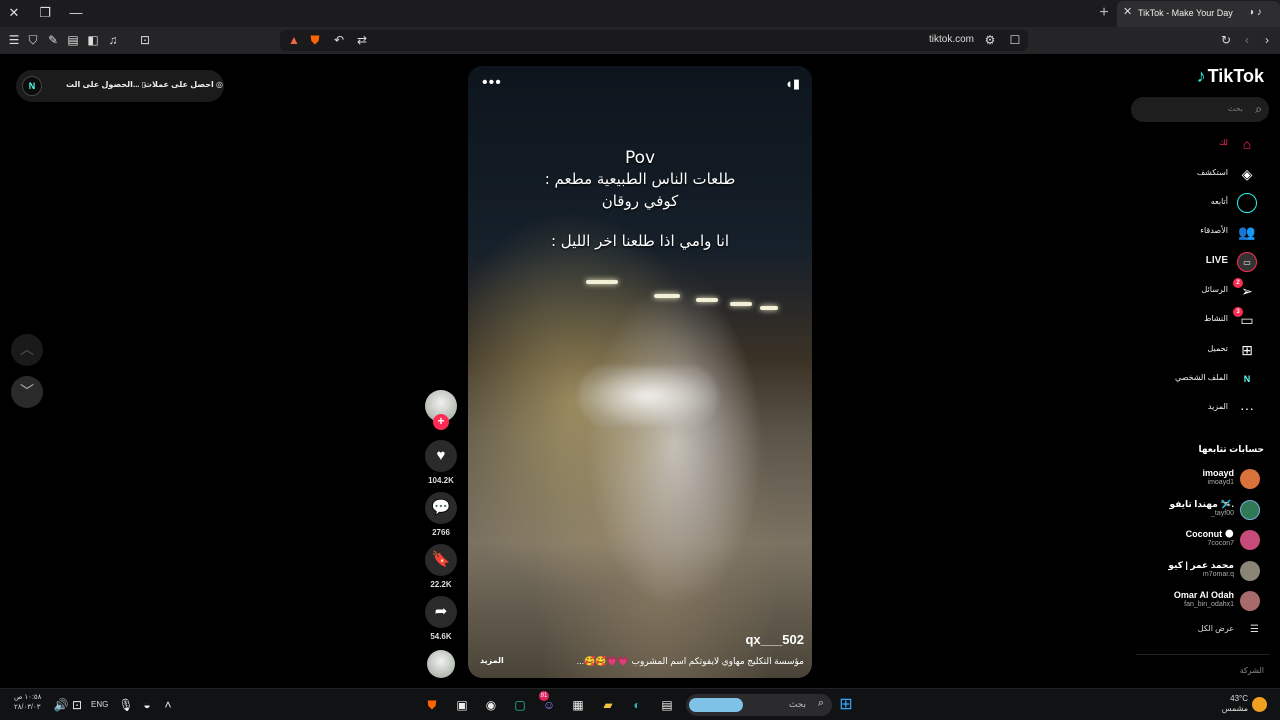 The width and height of the screenshot is (1280, 720). I want to click on windows-start-icon: ⊞, so click(846, 705).